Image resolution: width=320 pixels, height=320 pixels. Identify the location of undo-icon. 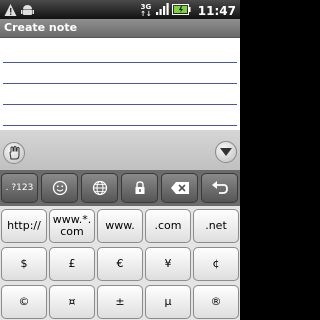
(219, 187).